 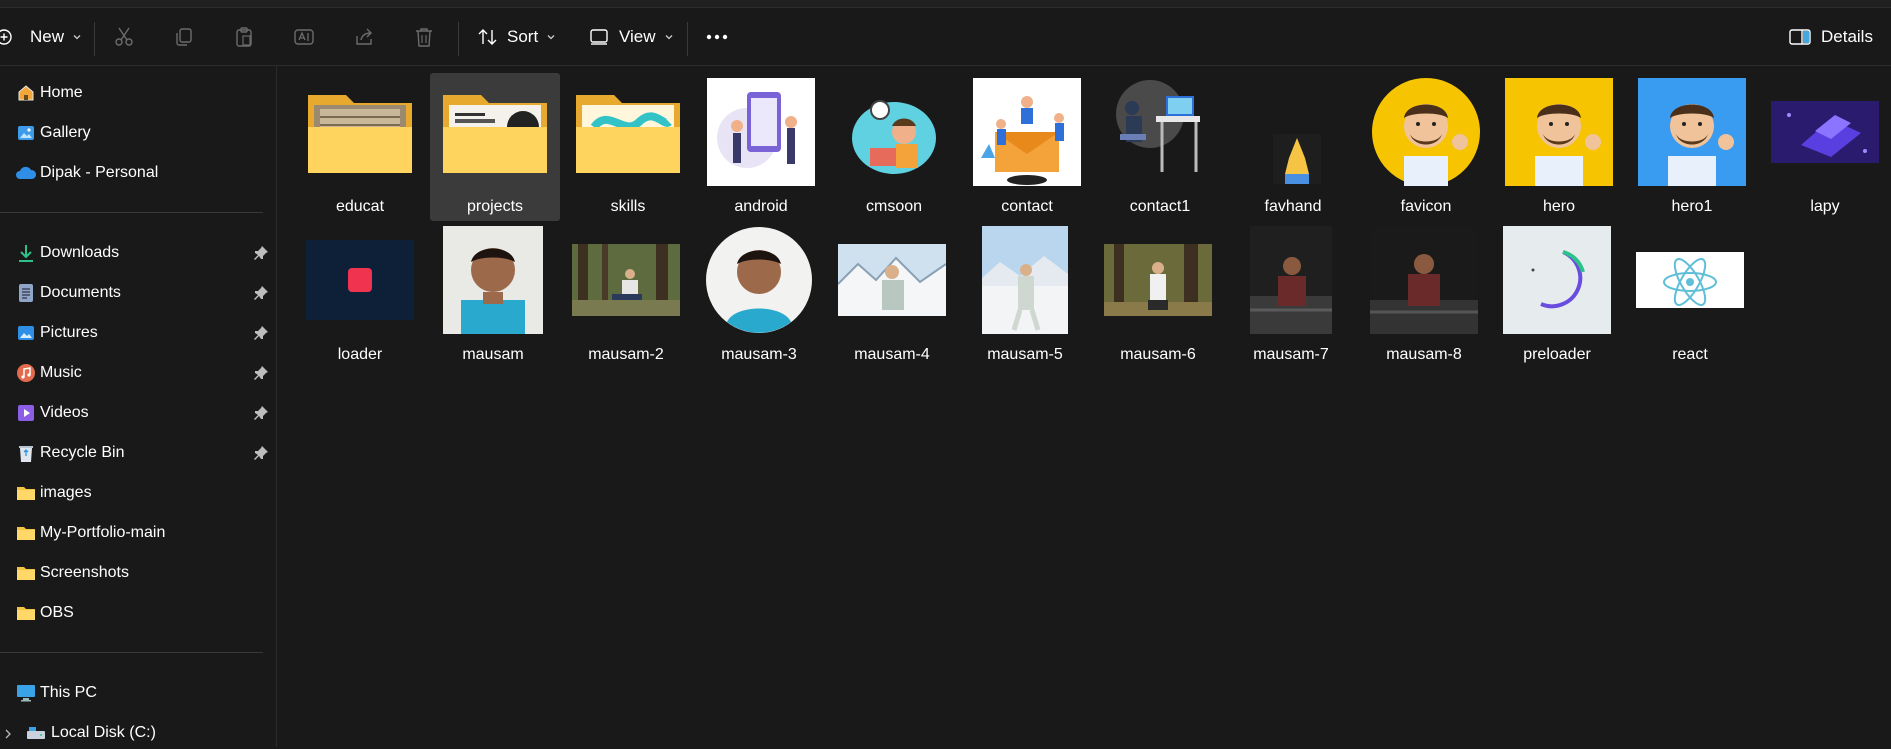 I want to click on sidebar-item-this-pc: This PC, so click(x=138, y=693).